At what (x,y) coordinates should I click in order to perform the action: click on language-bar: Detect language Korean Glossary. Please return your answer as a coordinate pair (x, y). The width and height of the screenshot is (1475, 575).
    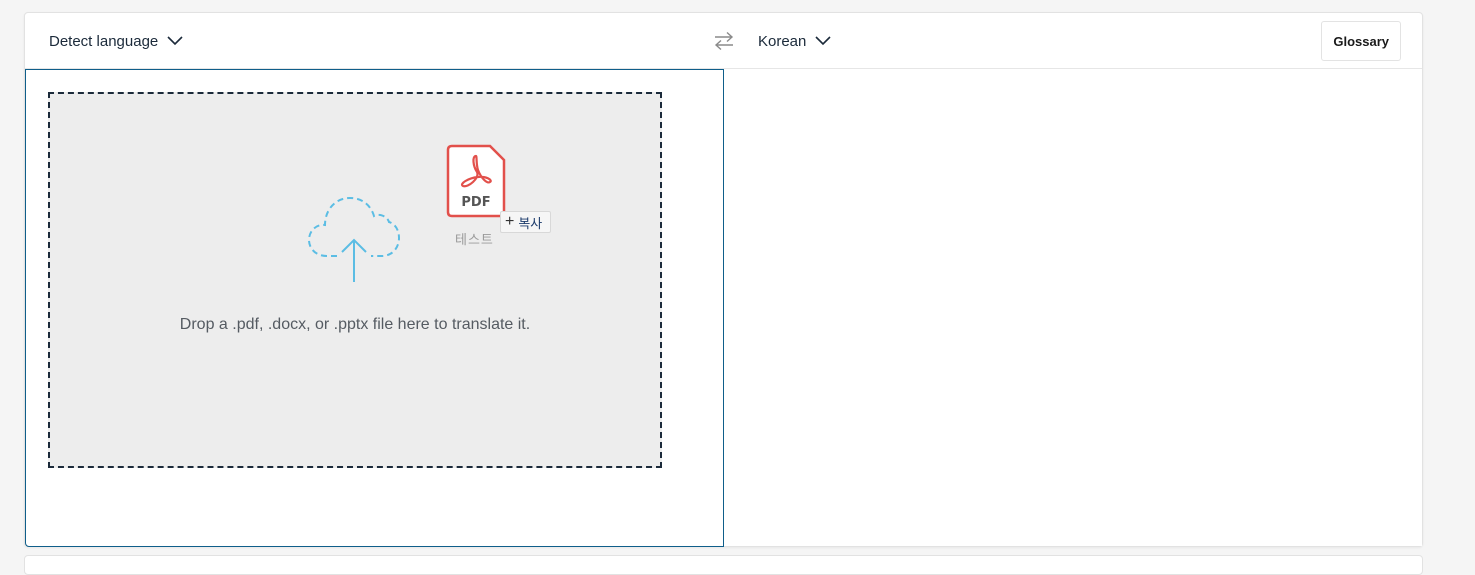
    Looking at the image, I should click on (723, 41).